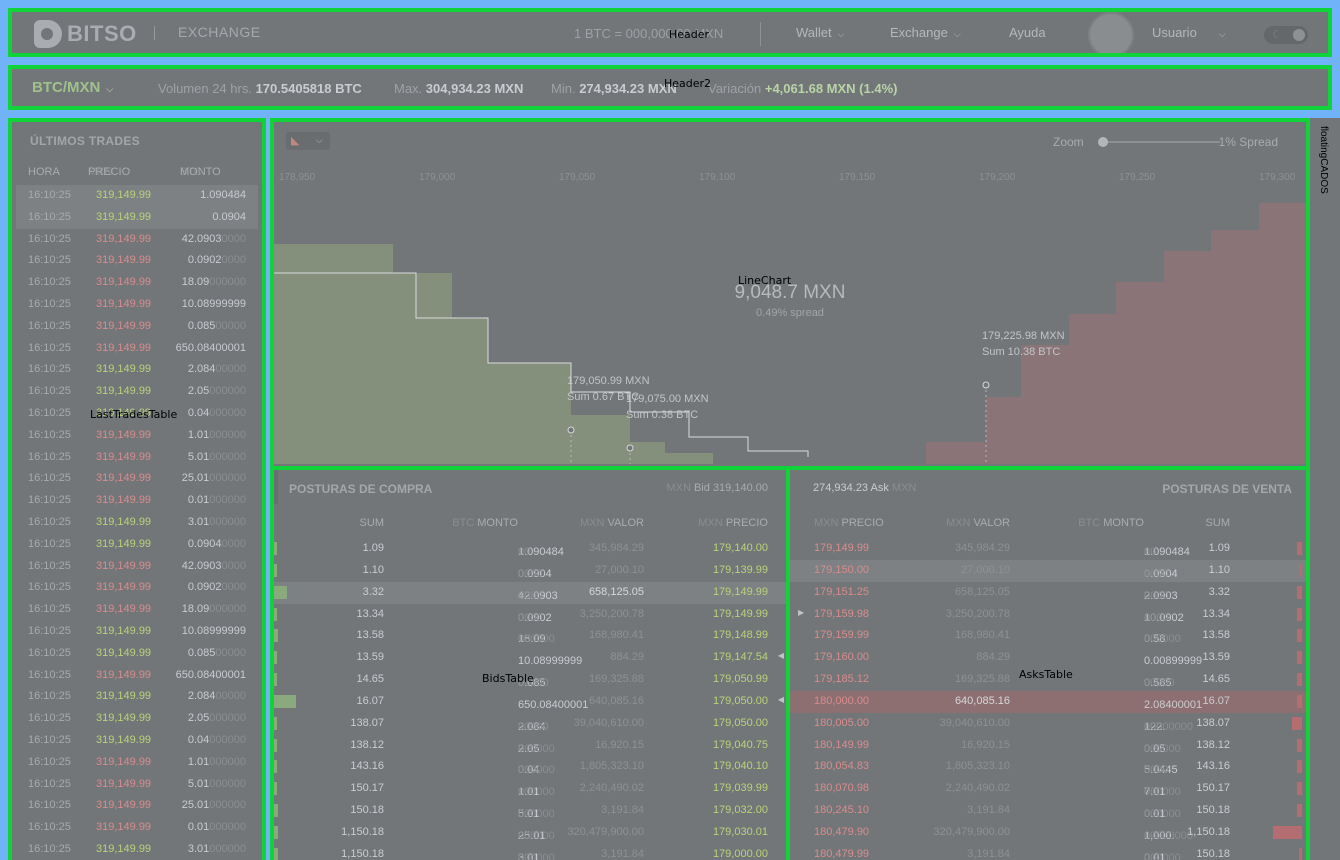 This screenshot has width=1340, height=860. What do you see at coordinates (217, 500) in the screenshot?
I see `trade-amount: 0.01000000` at bounding box center [217, 500].